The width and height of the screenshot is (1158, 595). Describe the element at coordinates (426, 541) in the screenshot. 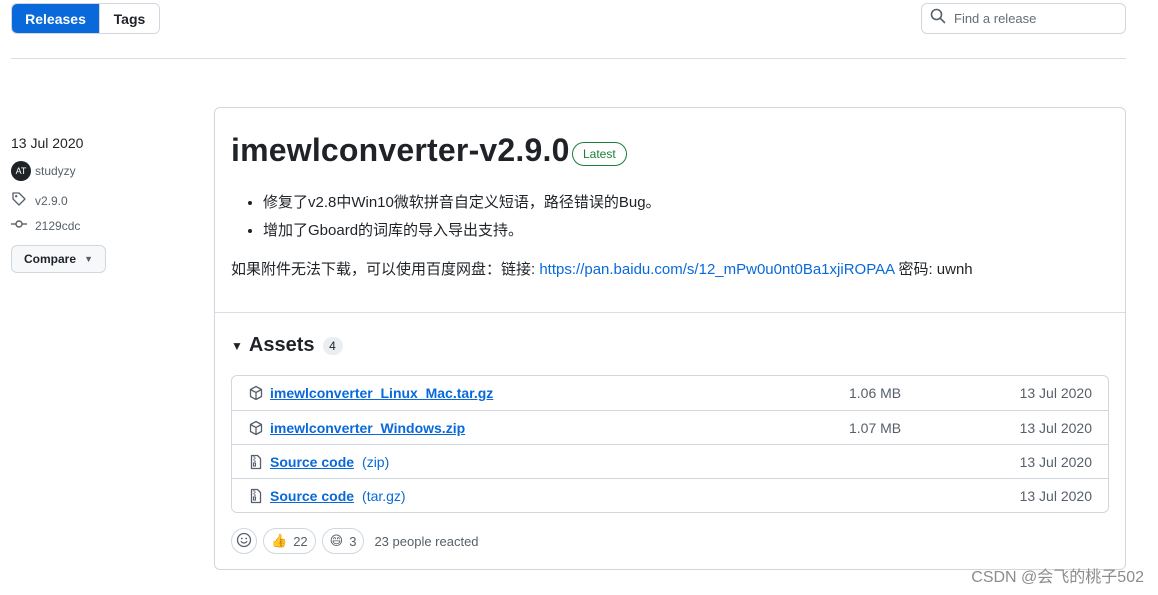

I see `reactions-summary: 23 people reacted` at that location.